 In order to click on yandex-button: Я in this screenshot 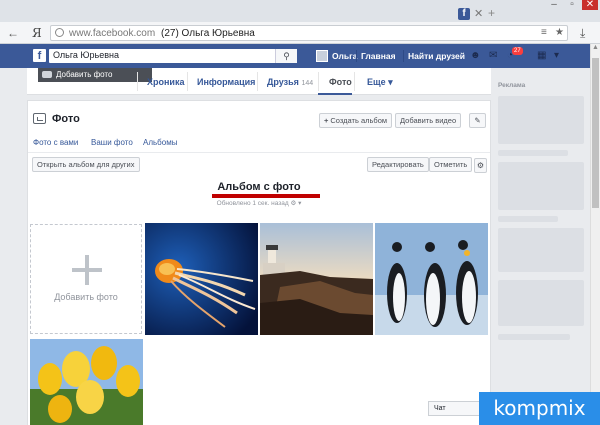, I will do `click(37, 33)`.